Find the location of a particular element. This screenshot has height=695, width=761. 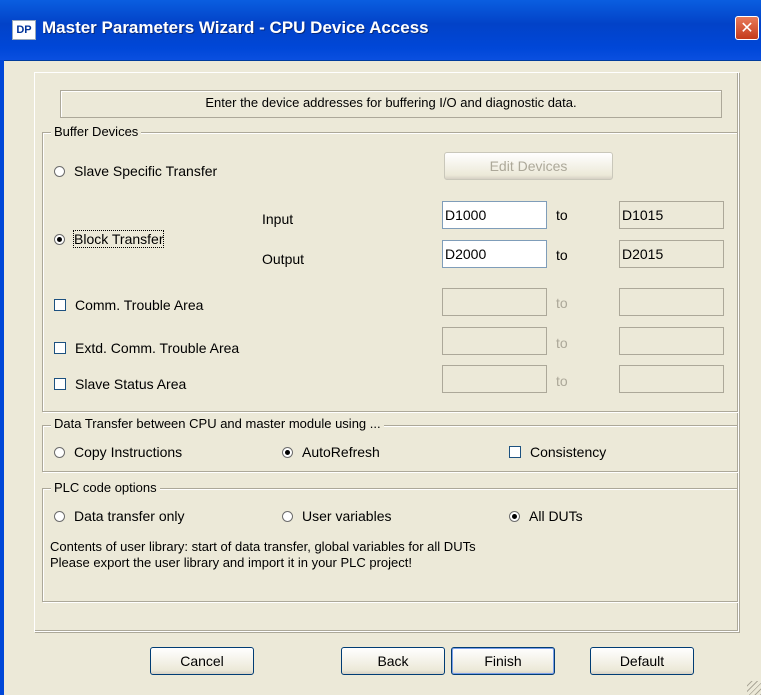

buffer-devices-legend: Buffer Devices is located at coordinates (96, 131).